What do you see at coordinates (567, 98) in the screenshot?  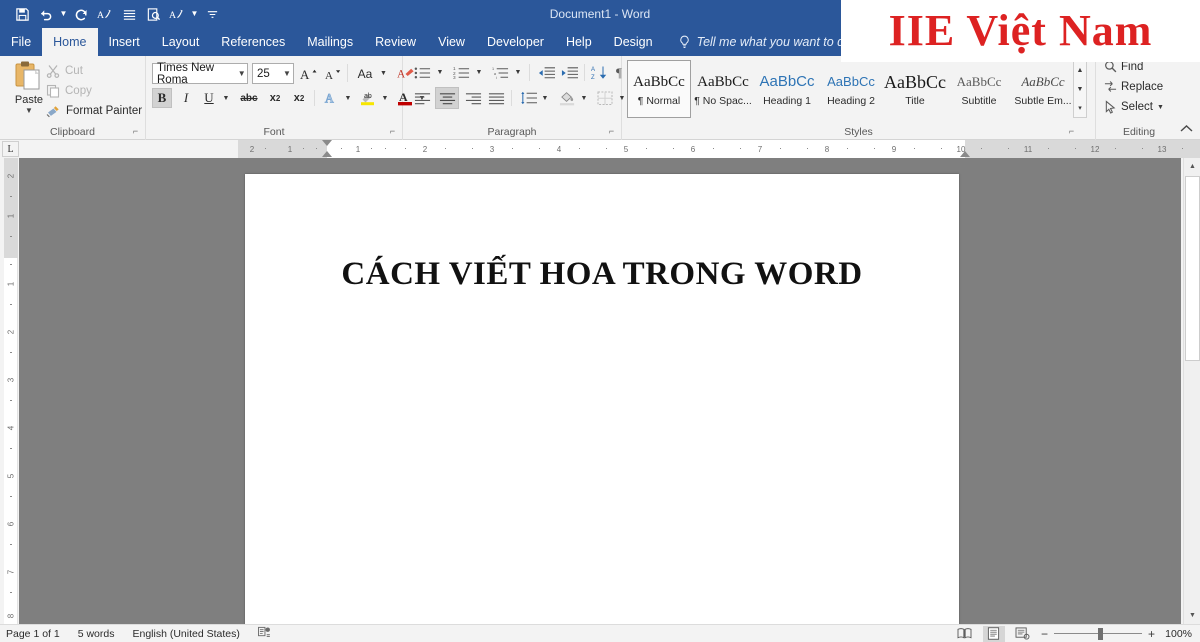 I see `shading-button` at bounding box center [567, 98].